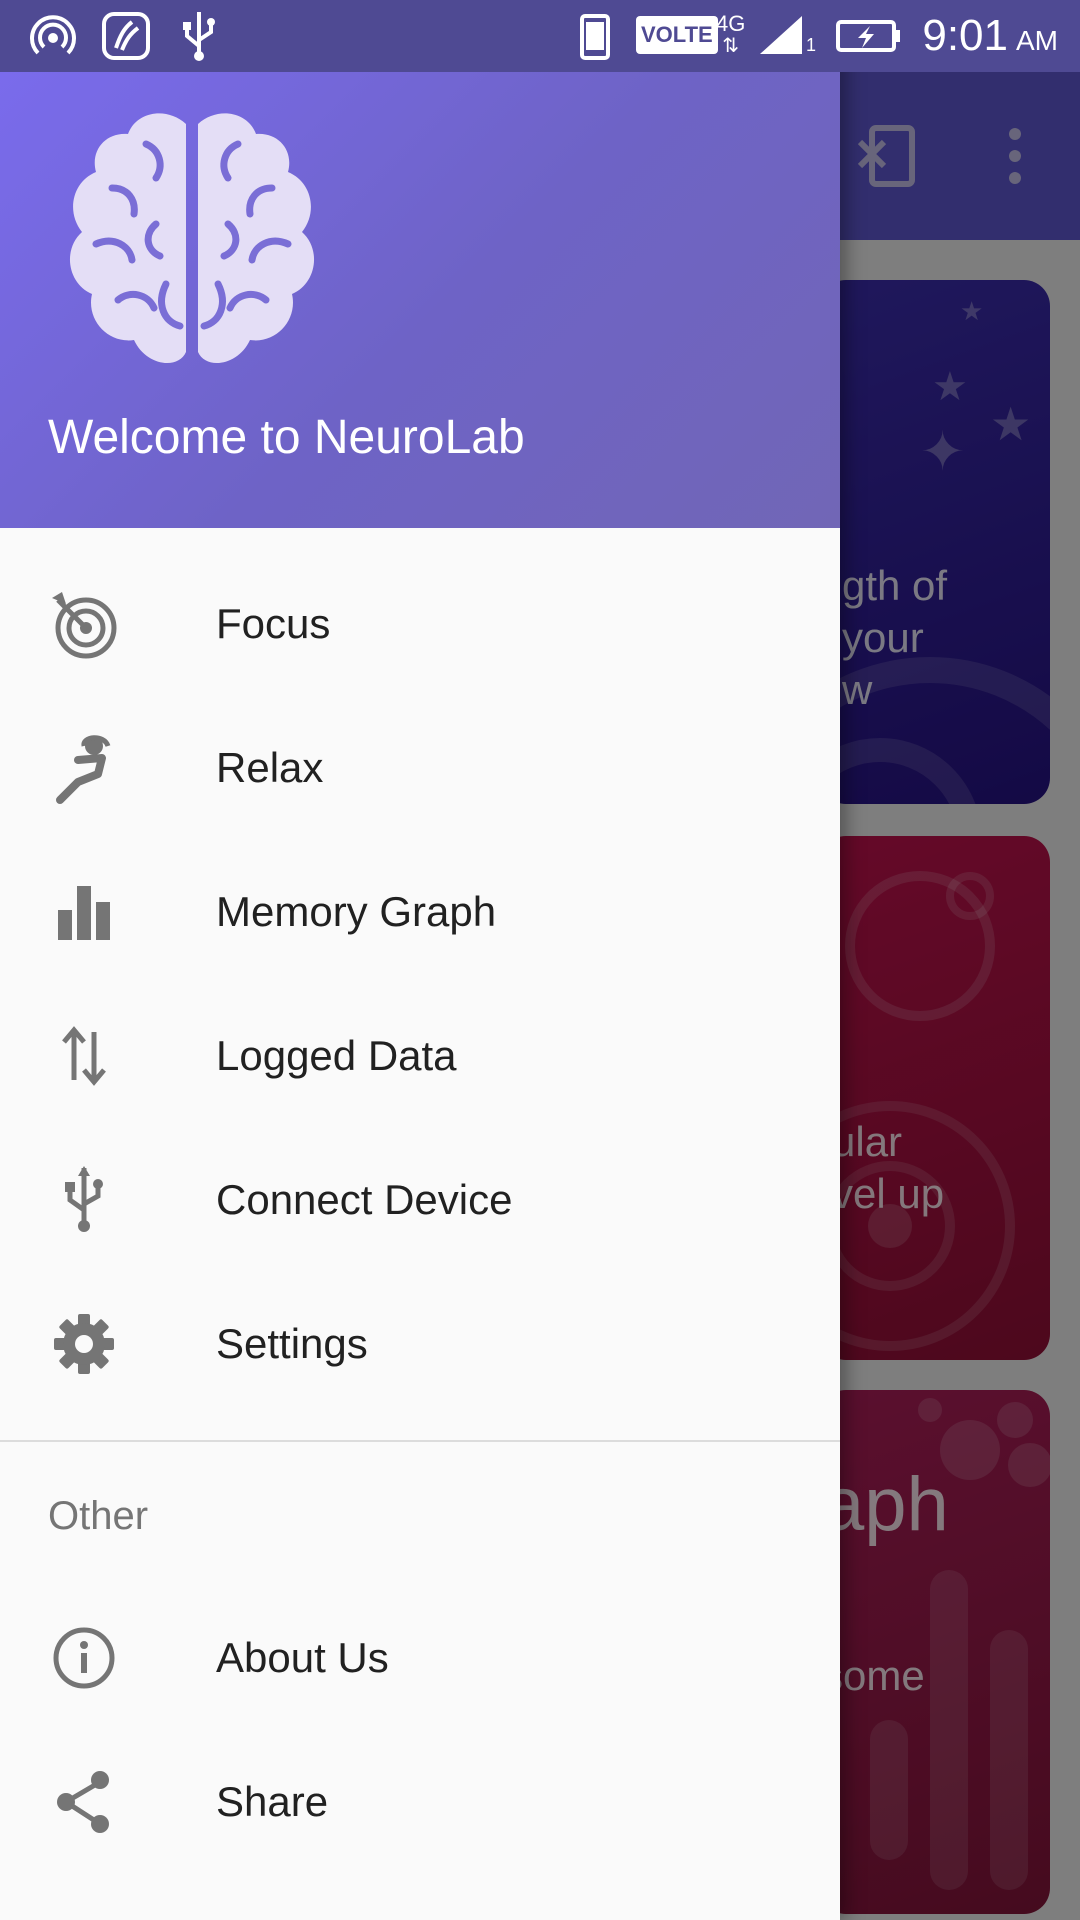 This screenshot has height=1920, width=1080. What do you see at coordinates (420, 1441) in the screenshot?
I see `drawer-divider` at bounding box center [420, 1441].